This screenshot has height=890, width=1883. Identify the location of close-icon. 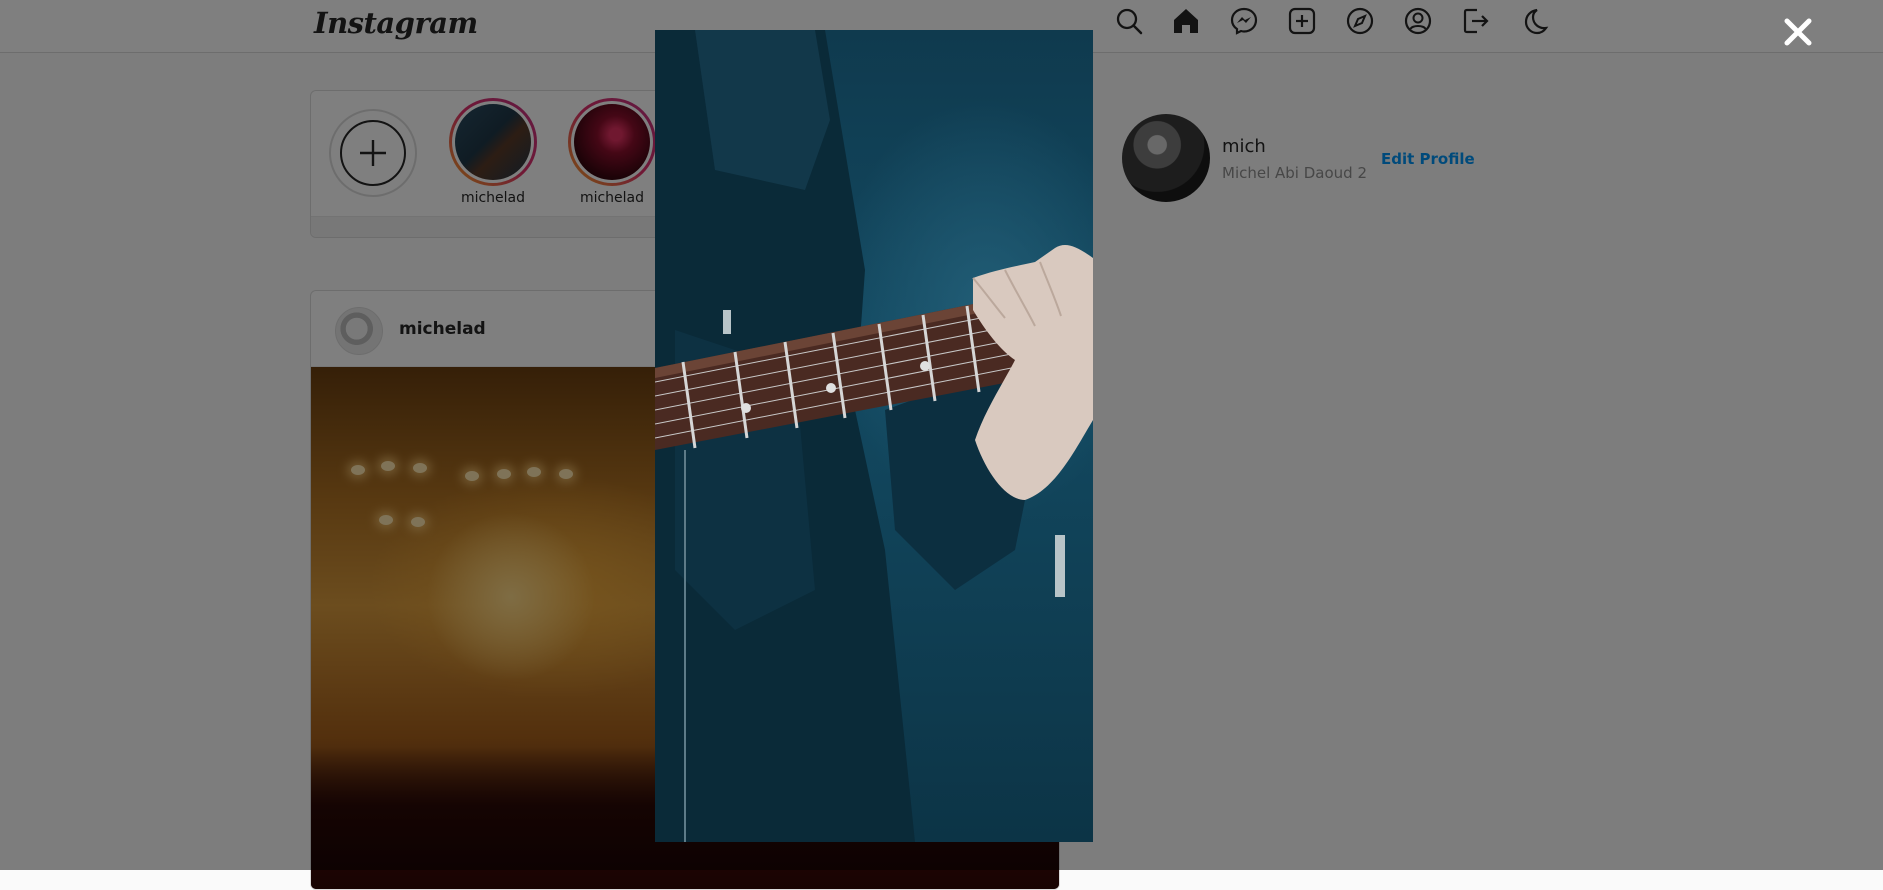
(1798, 32).